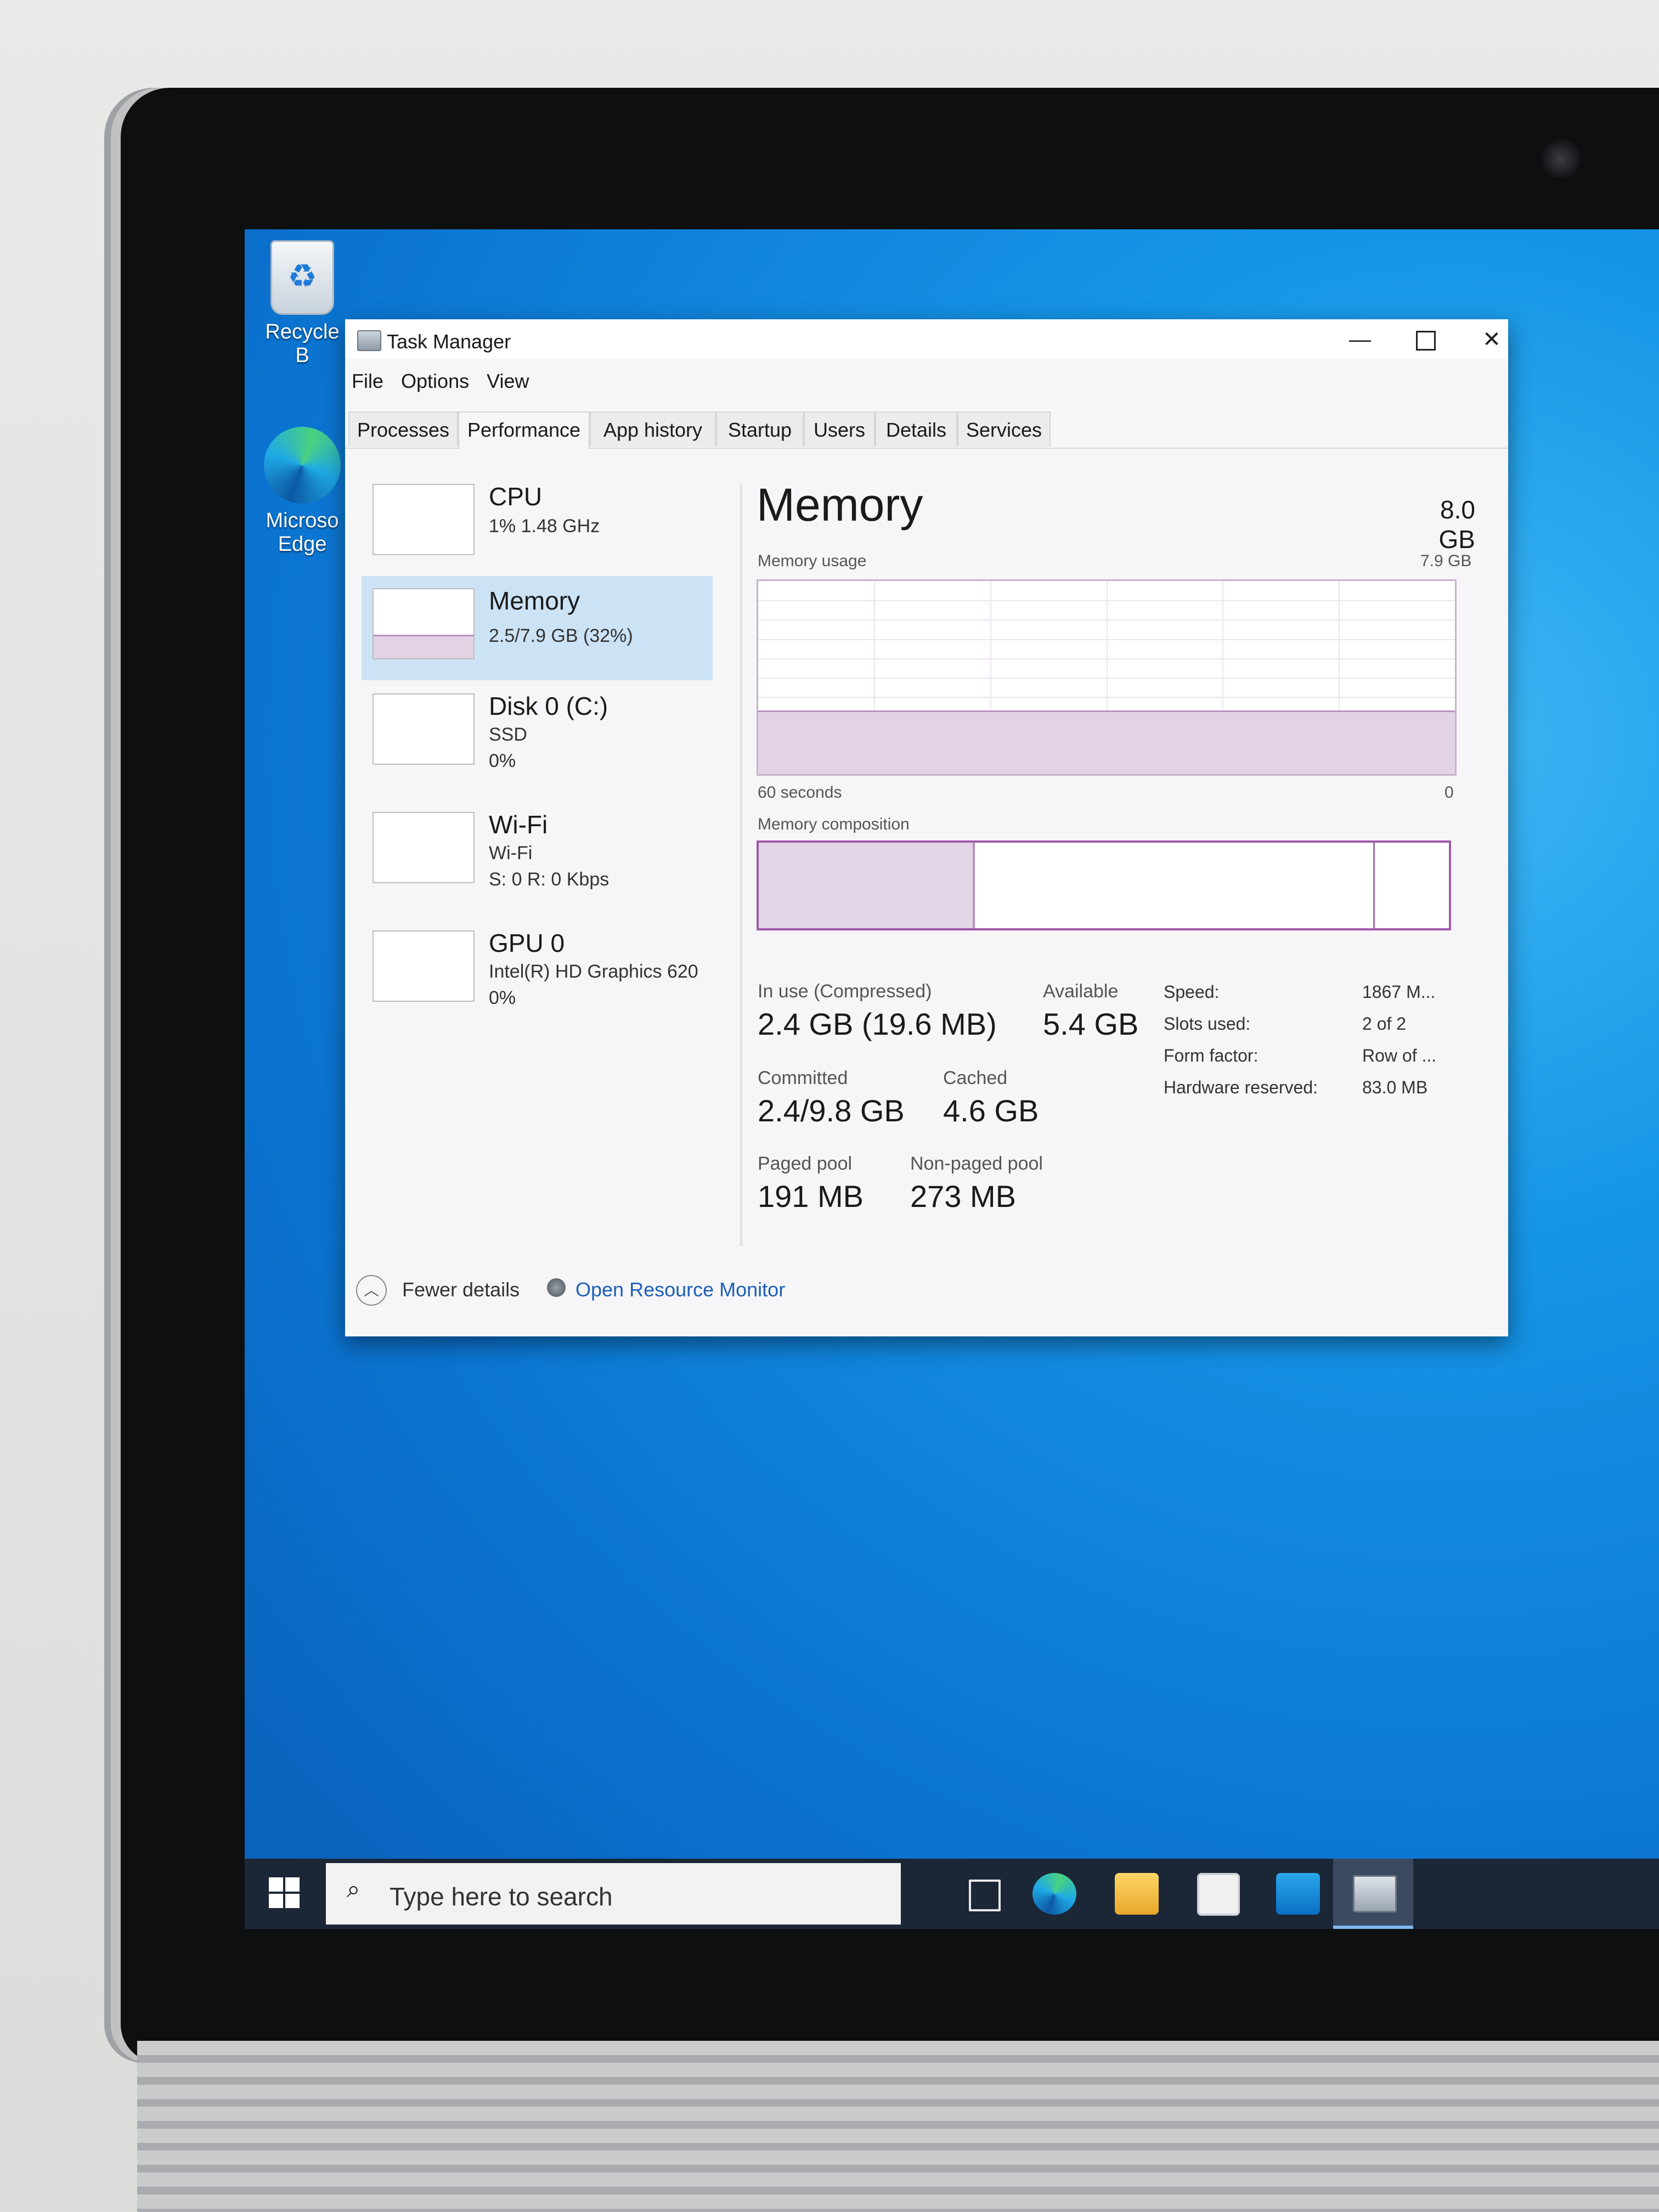  Describe the element at coordinates (840, 429) in the screenshot. I see `tab-users: Users` at that location.